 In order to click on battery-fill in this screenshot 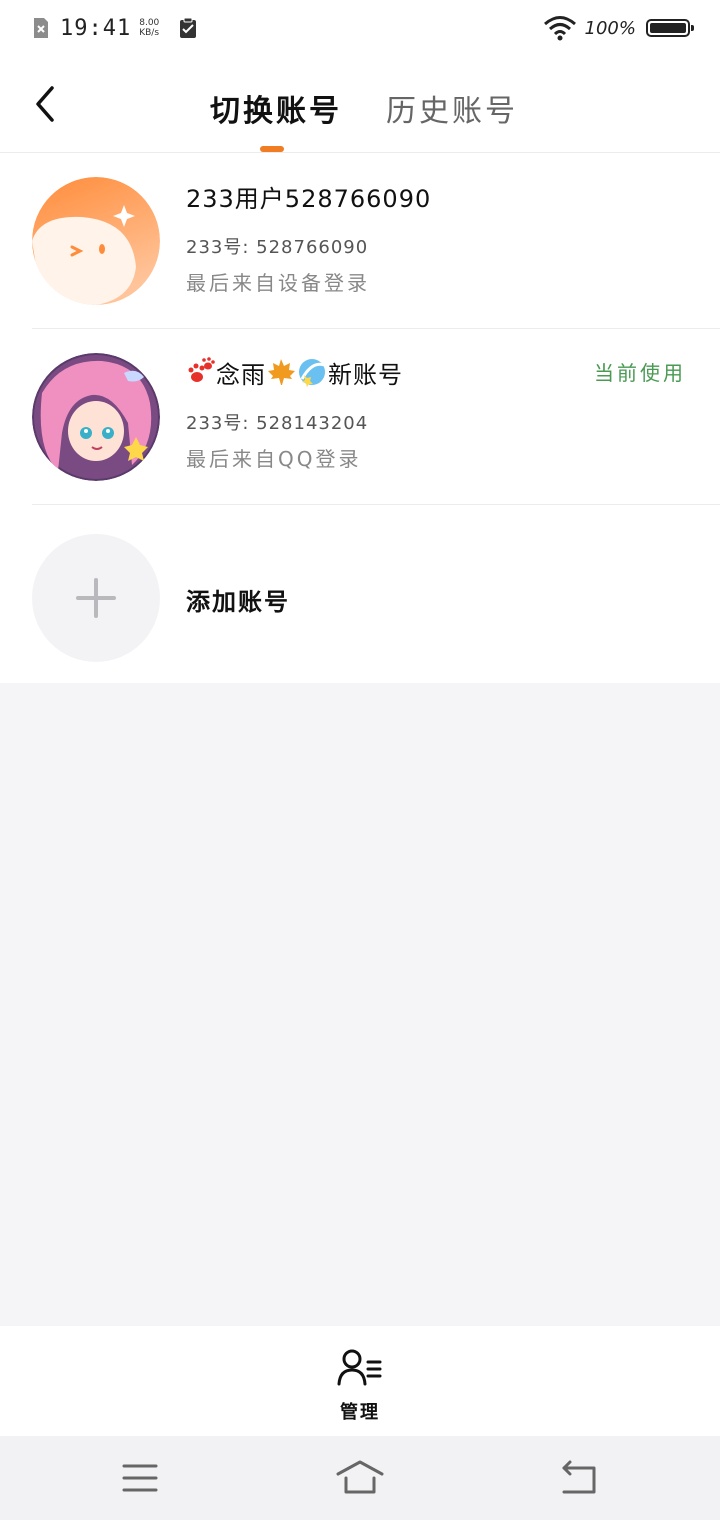, I will do `click(668, 28)`.